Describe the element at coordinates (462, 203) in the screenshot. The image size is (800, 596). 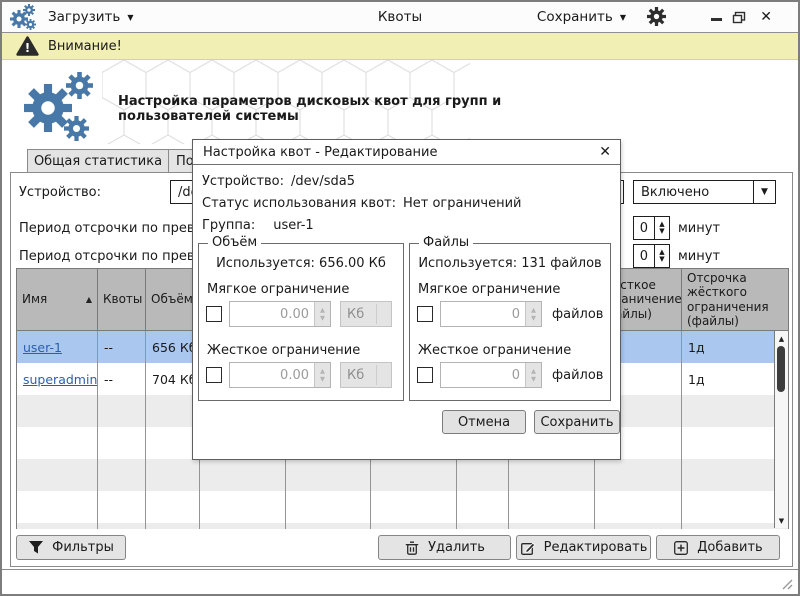
I see `status-value: Нет ограничений` at that location.